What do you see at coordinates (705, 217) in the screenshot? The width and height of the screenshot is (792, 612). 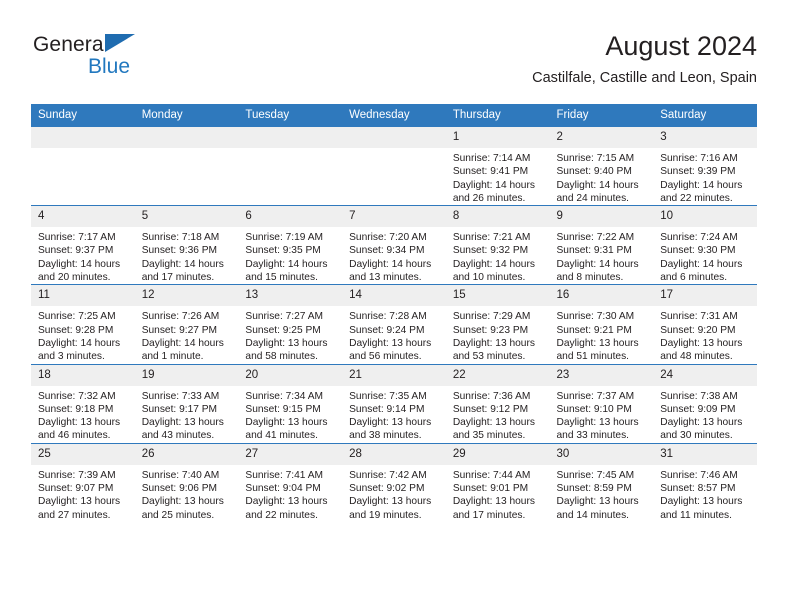 I see `day-number: 10` at bounding box center [705, 217].